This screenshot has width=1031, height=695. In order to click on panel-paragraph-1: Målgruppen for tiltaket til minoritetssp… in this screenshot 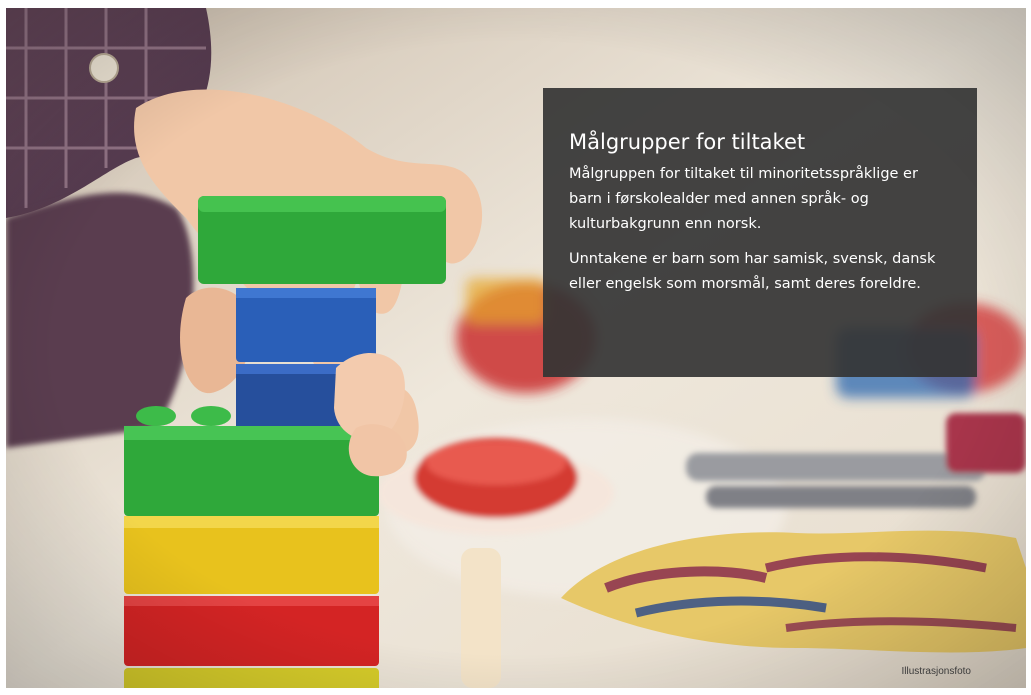, I will do `click(743, 199)`.